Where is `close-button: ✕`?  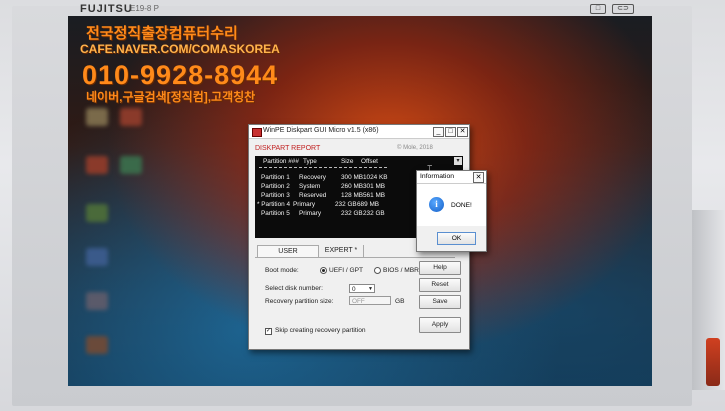 close-button: ✕ is located at coordinates (462, 132).